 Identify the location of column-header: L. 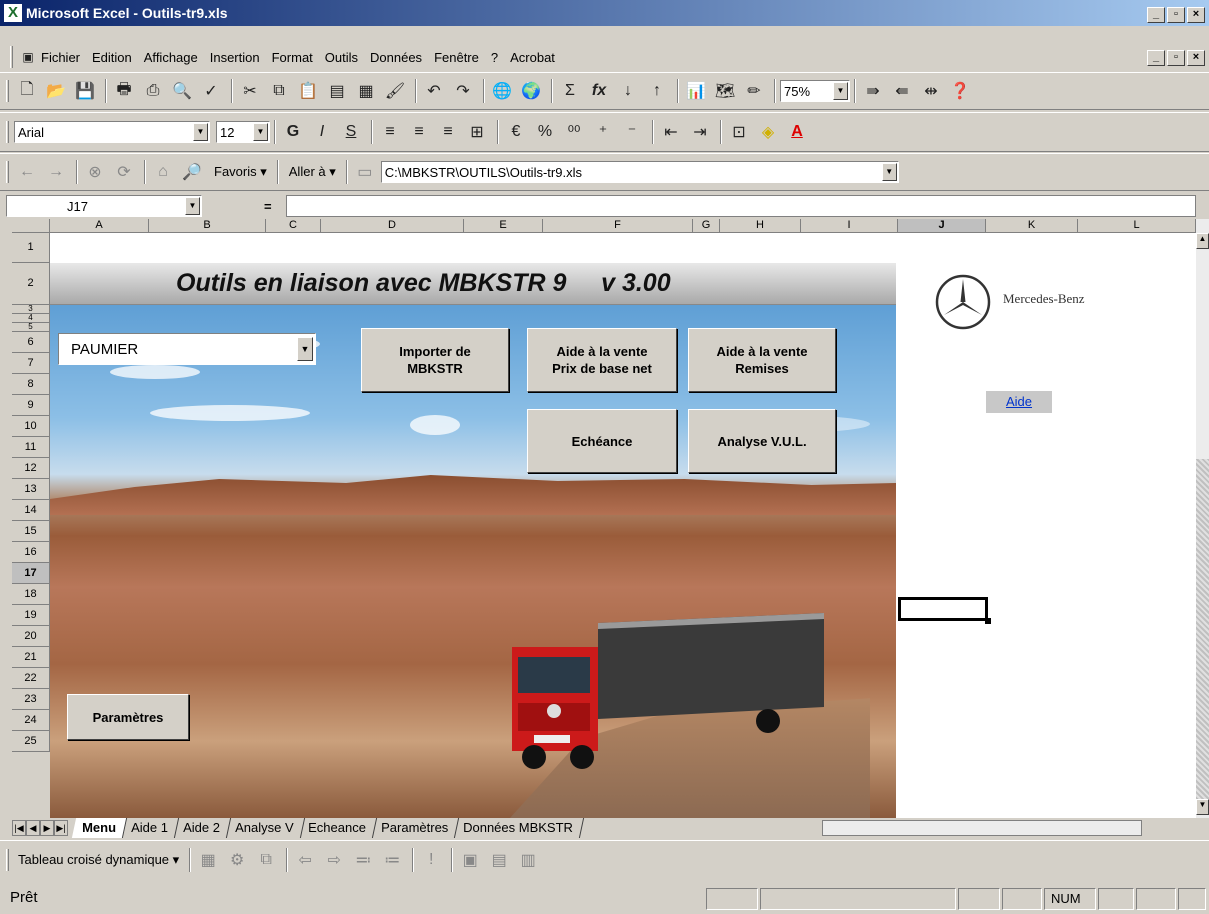
(1137, 225).